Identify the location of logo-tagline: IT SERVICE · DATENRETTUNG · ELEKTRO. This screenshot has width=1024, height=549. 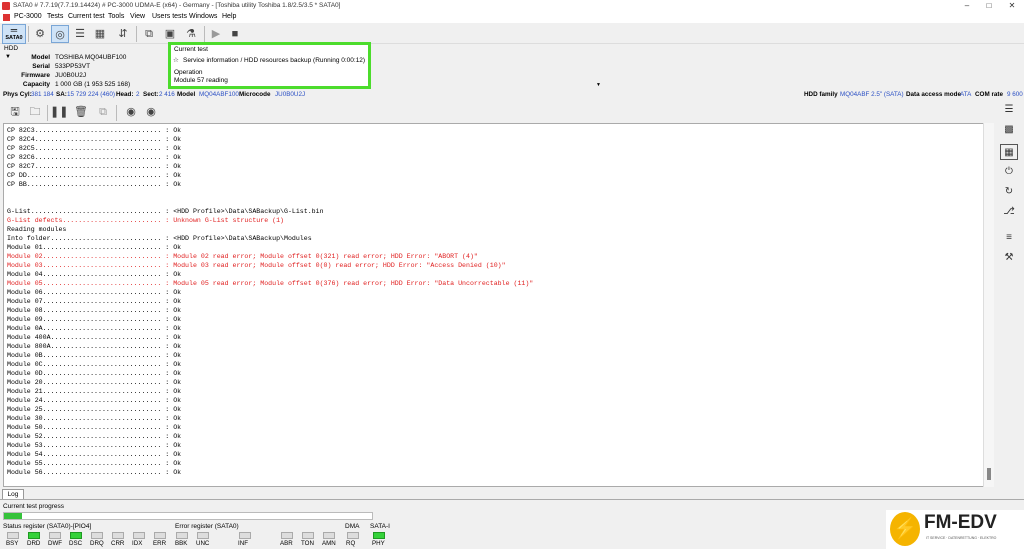
(961, 538).